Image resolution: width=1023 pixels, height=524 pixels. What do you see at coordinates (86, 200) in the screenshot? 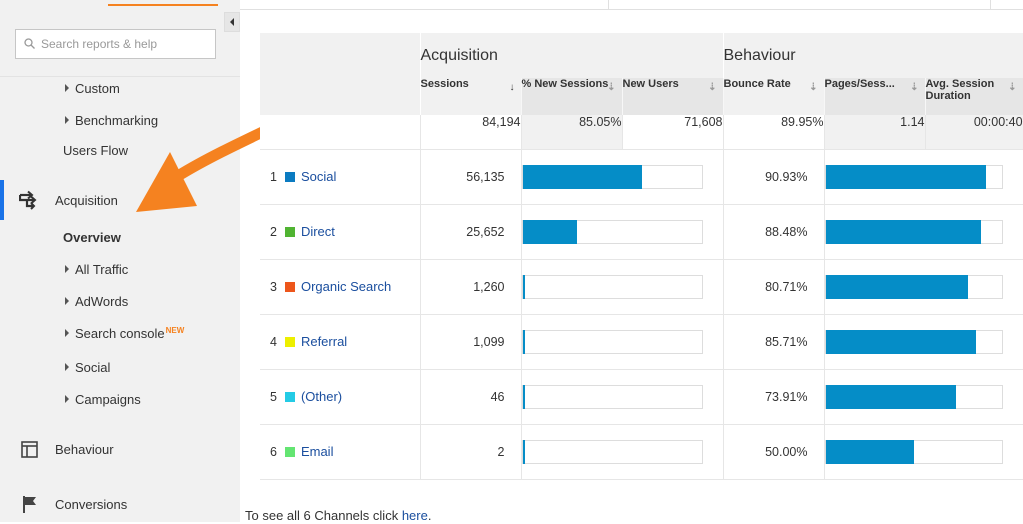
I see `sidebar-section-label: Acquisition` at bounding box center [86, 200].